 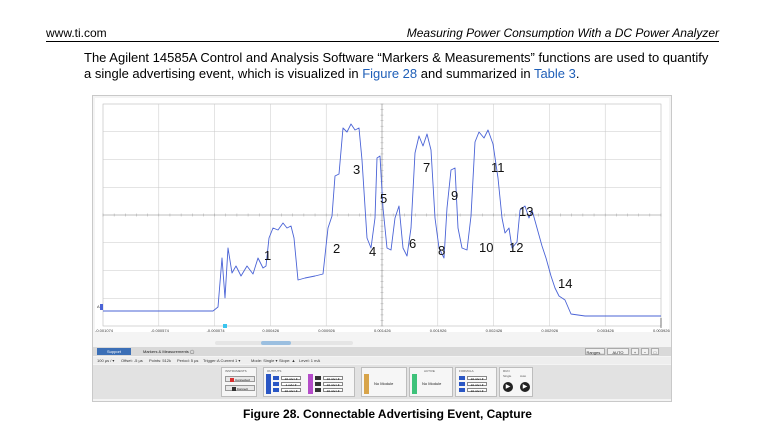 What do you see at coordinates (333, 378) in the screenshot?
I see `output-scale-4: 10 mV / ▾` at bounding box center [333, 378].